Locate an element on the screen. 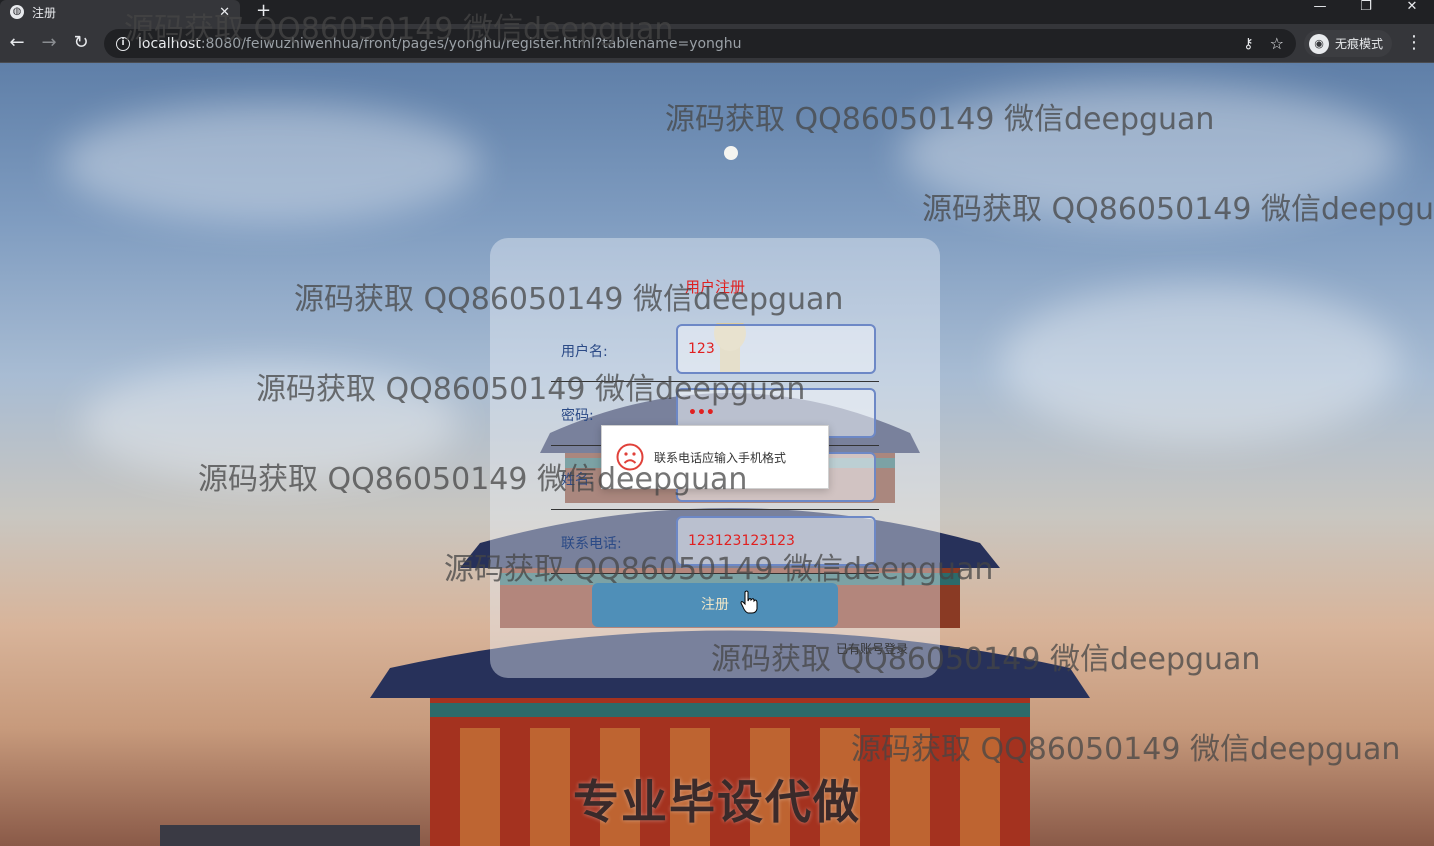 The height and width of the screenshot is (846, 1434). incognito-indicator: ◉ 无痕模式 is located at coordinates (1348, 43).